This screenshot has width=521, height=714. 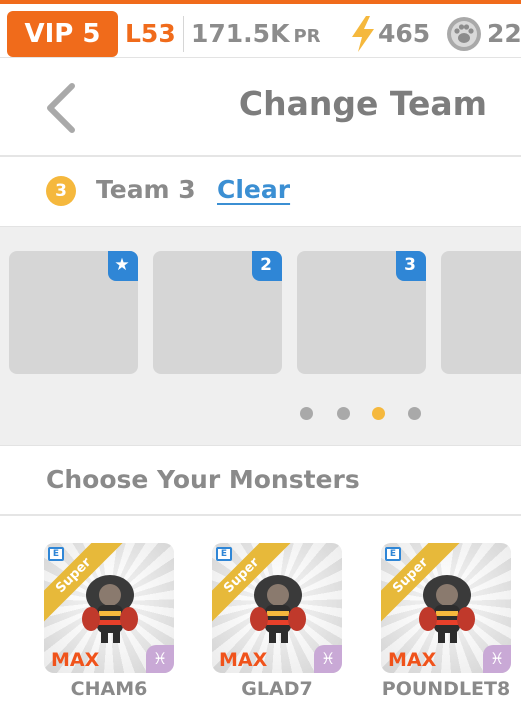 What do you see at coordinates (253, 189) in the screenshot?
I see `clear-team-link: Clear` at bounding box center [253, 189].